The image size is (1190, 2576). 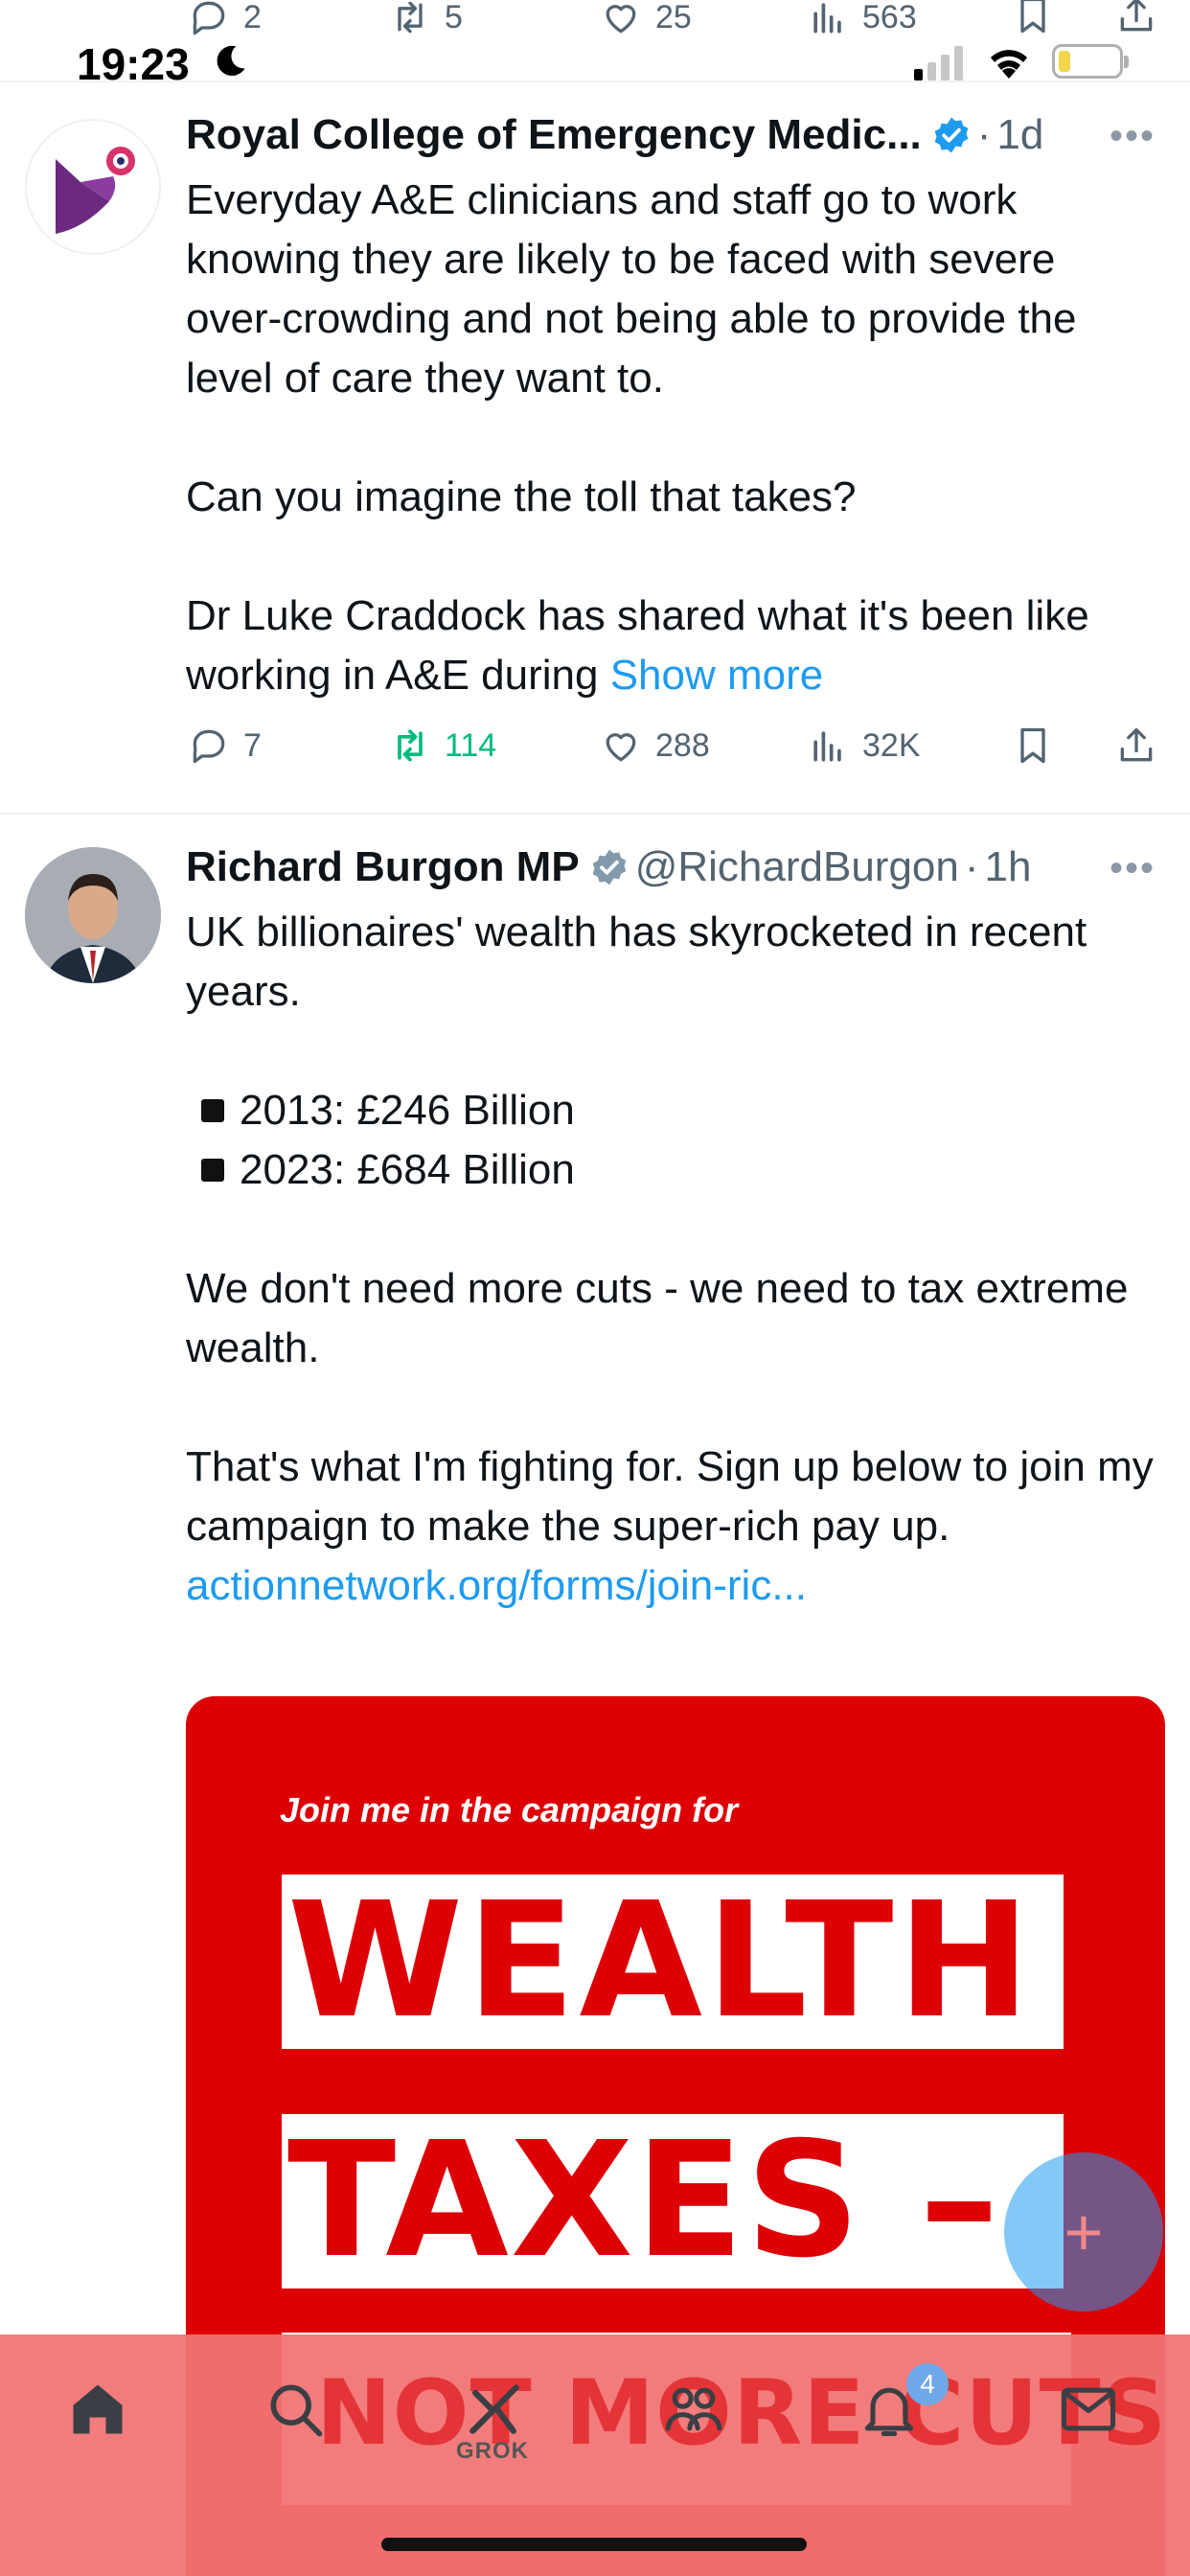 I want to click on home-indicator, so click(x=594, y=2544).